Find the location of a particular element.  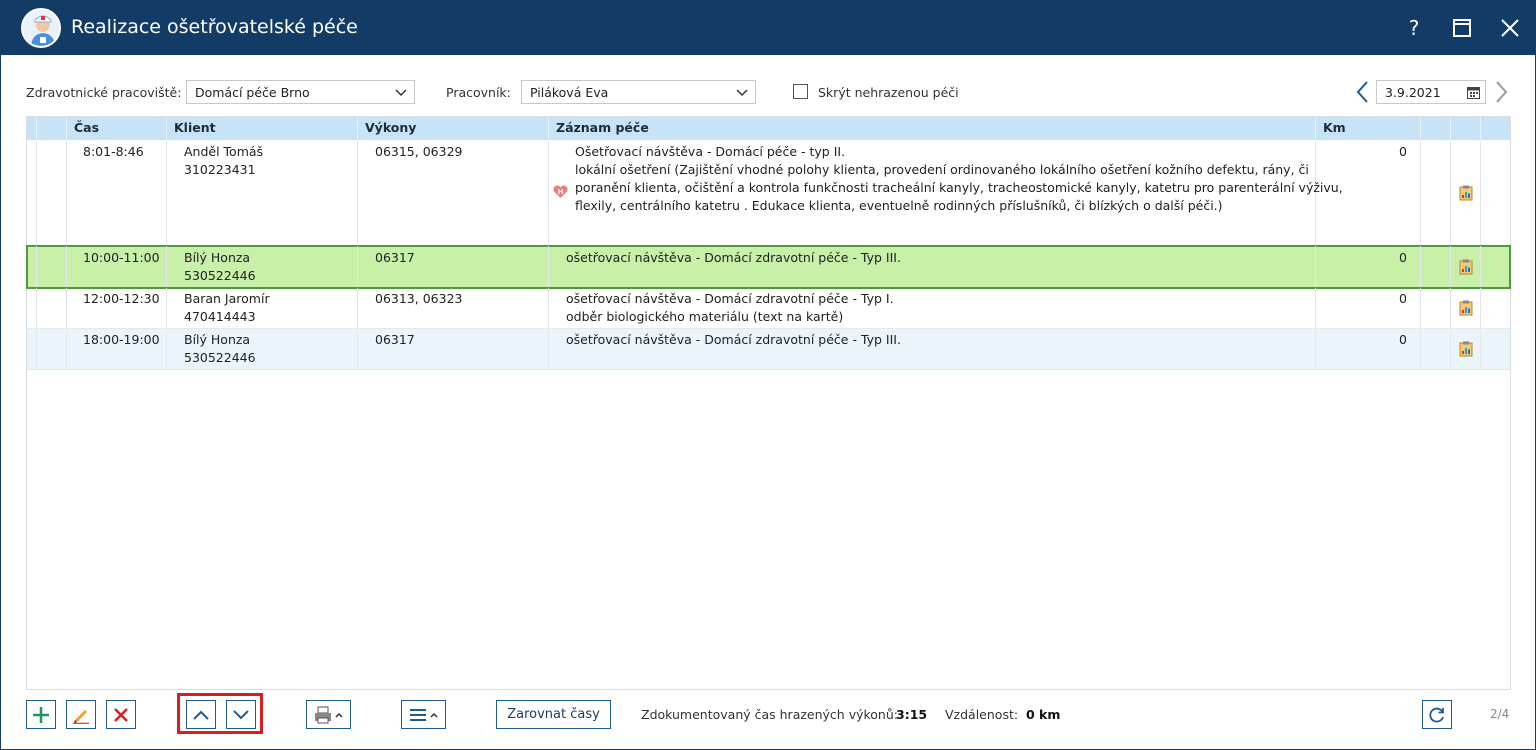

row-time: 12:00-12:30 is located at coordinates (121, 298).